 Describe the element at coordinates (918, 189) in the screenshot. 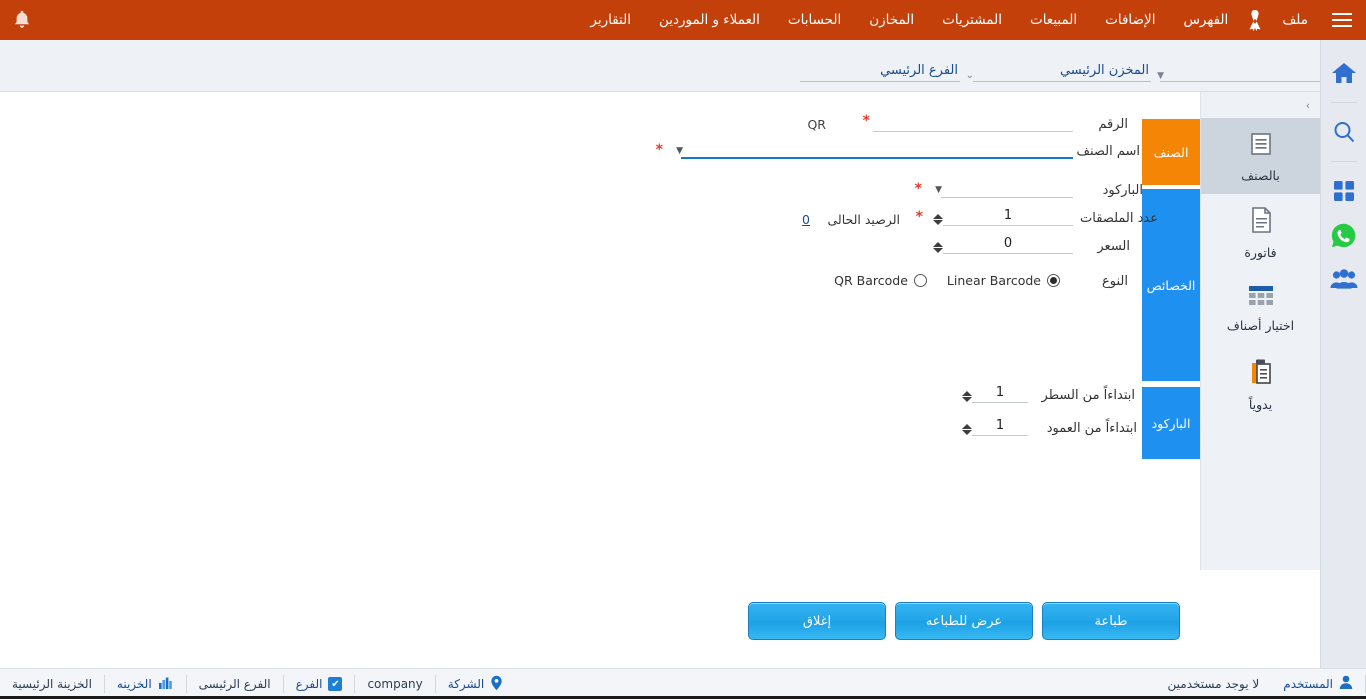

I see `barcode-required-mark: *` at that location.